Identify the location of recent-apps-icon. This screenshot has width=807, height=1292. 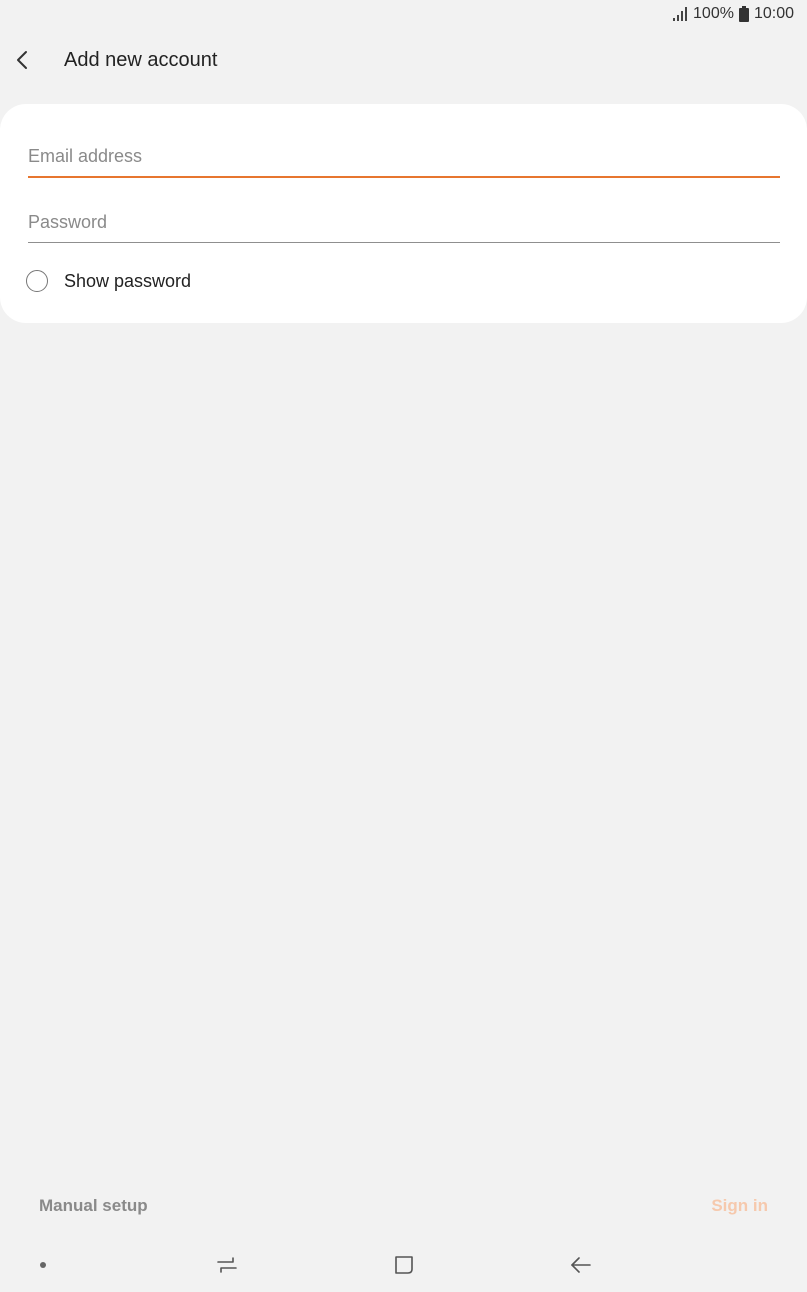
(227, 1265).